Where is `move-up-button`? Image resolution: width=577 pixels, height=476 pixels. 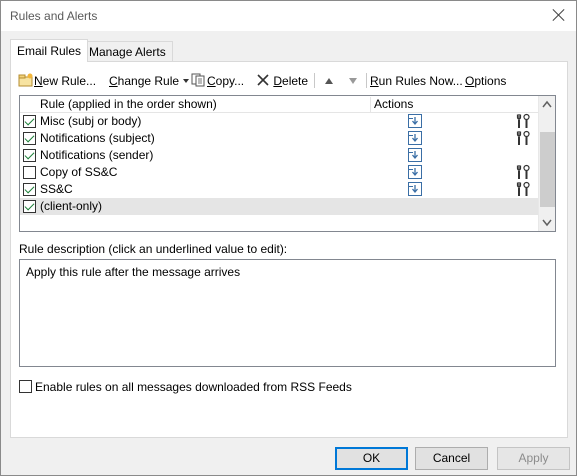
move-up-button is located at coordinates (329, 81).